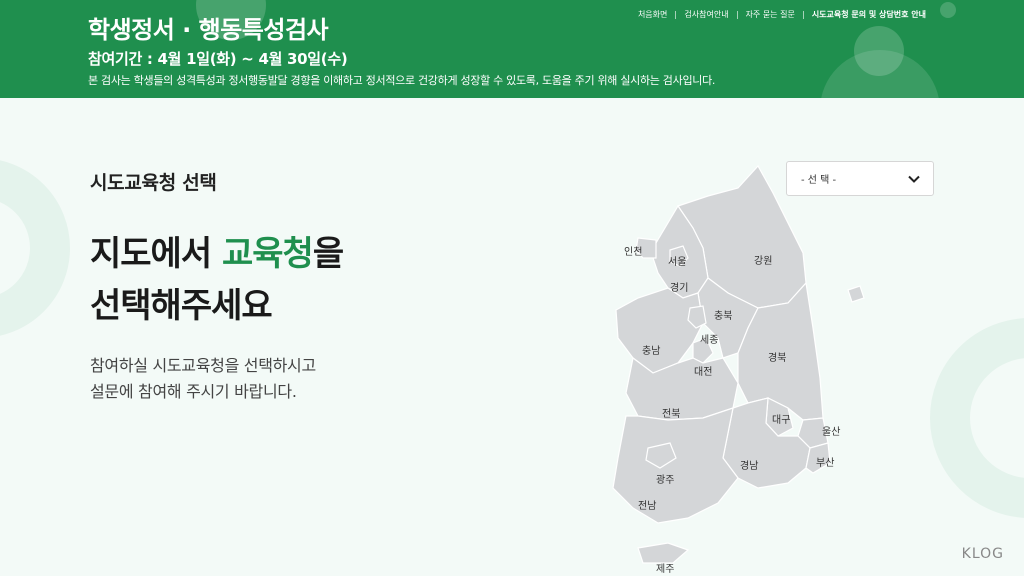 This screenshot has width=1024, height=576. I want to click on section-title: 시도교육청 선택, so click(153, 183).